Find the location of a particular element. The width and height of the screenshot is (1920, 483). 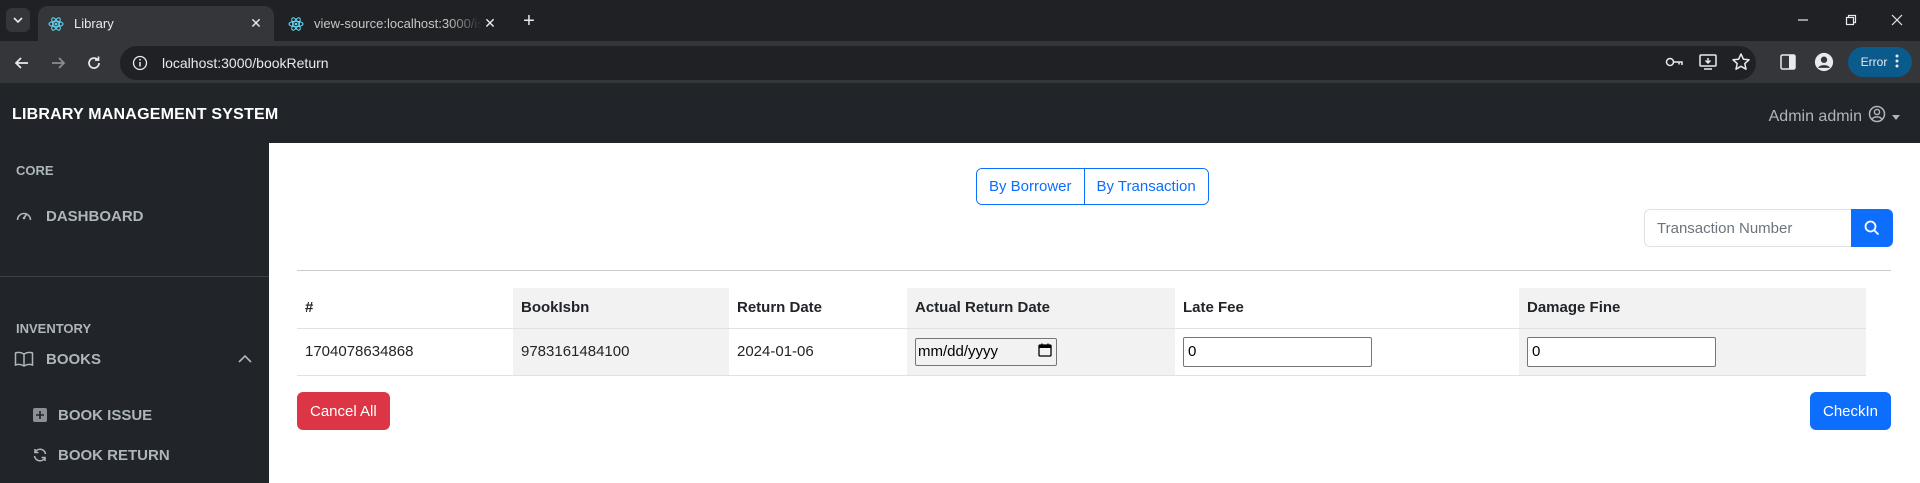

sidebar-item-label: BOOK RETURN is located at coordinates (114, 455).